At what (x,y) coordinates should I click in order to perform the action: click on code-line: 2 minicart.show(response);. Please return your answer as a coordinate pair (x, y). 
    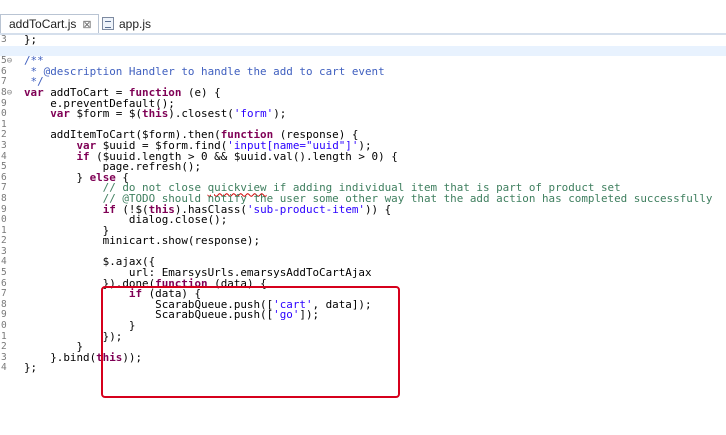
    Looking at the image, I should click on (363, 241).